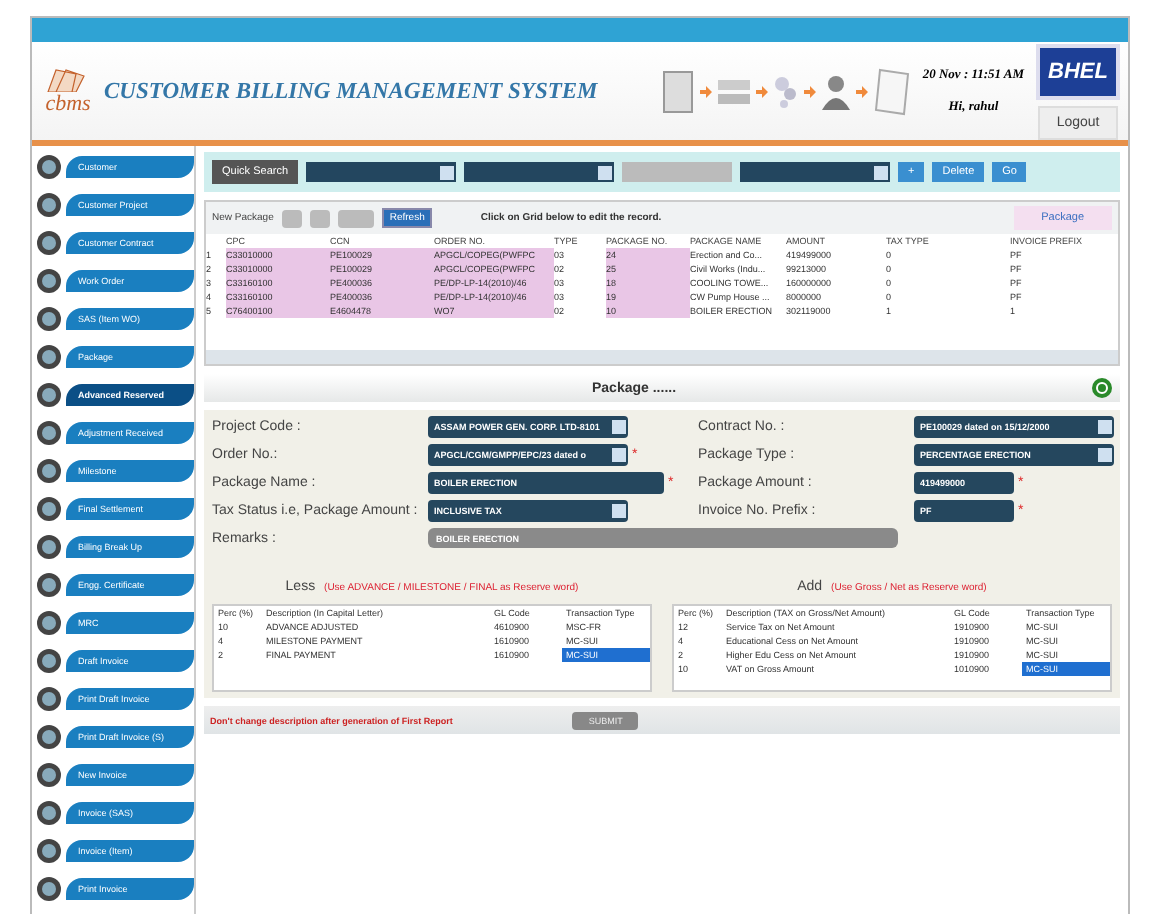  What do you see at coordinates (1078, 71) in the screenshot?
I see `brand-logo: BHEL` at bounding box center [1078, 71].